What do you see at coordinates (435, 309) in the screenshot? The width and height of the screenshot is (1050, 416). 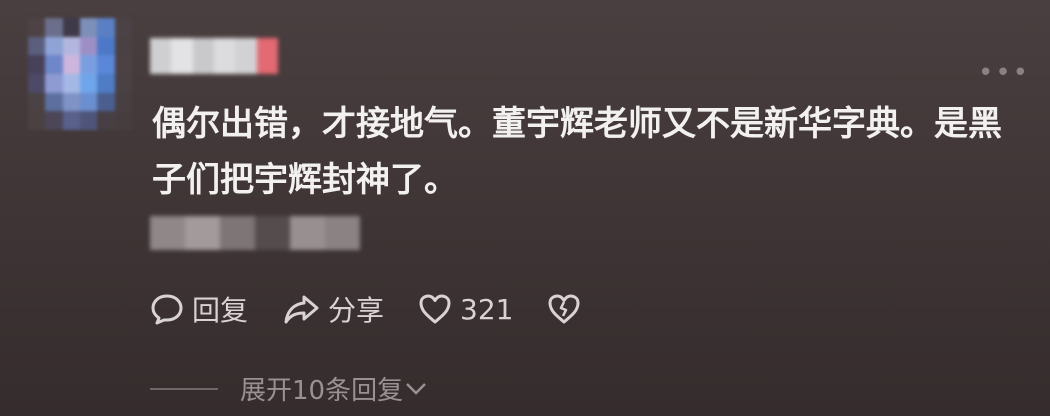 I see `heart-icon` at bounding box center [435, 309].